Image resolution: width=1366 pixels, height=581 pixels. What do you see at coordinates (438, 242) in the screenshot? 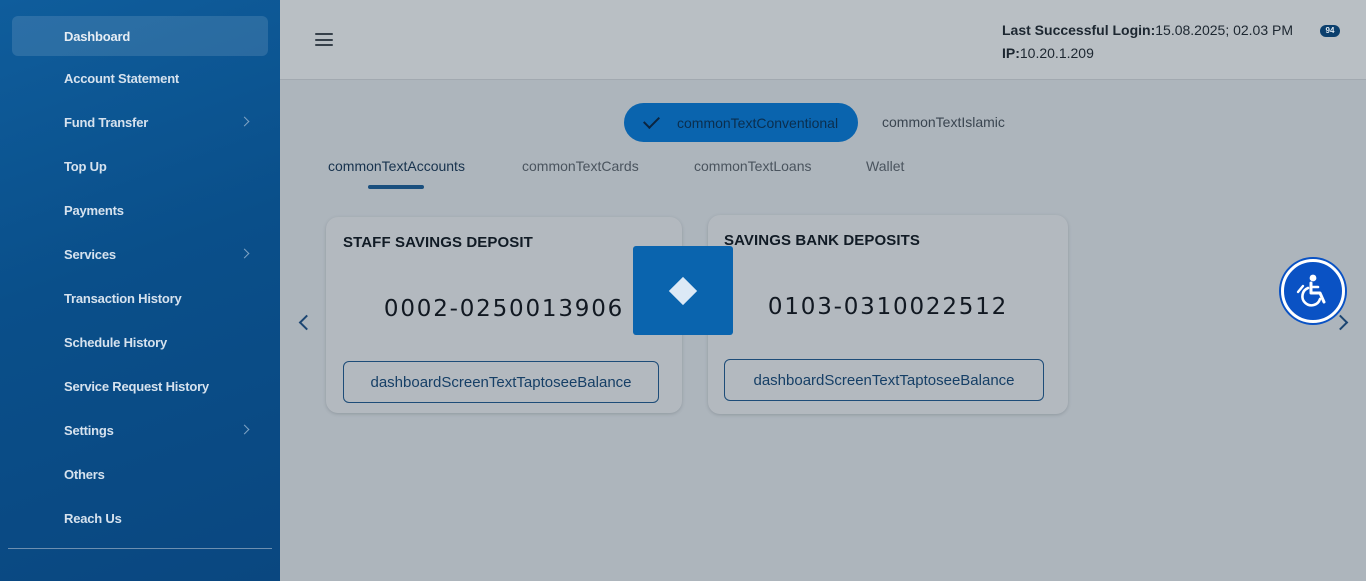
I see `account-type: STAFF SAVINGS DEPOSIT` at bounding box center [438, 242].